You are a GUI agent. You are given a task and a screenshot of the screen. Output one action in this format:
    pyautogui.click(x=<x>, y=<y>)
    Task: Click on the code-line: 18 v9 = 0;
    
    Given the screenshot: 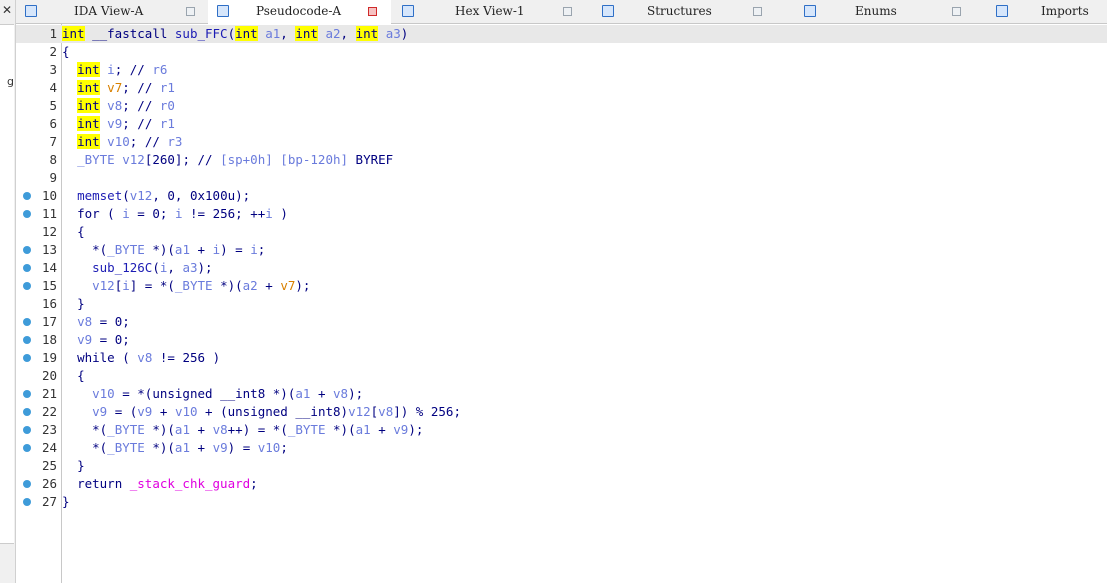 What is the action you would take?
    pyautogui.click(x=561, y=340)
    